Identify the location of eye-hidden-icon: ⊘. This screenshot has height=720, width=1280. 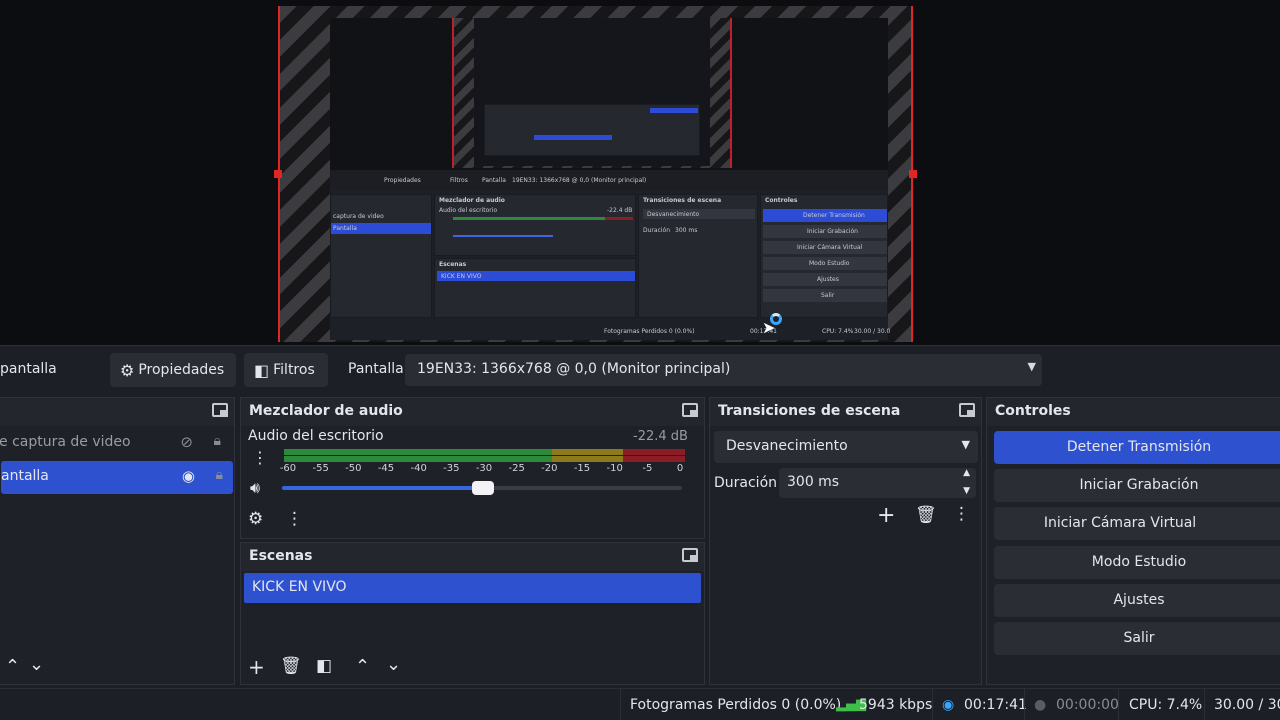
(186, 442).